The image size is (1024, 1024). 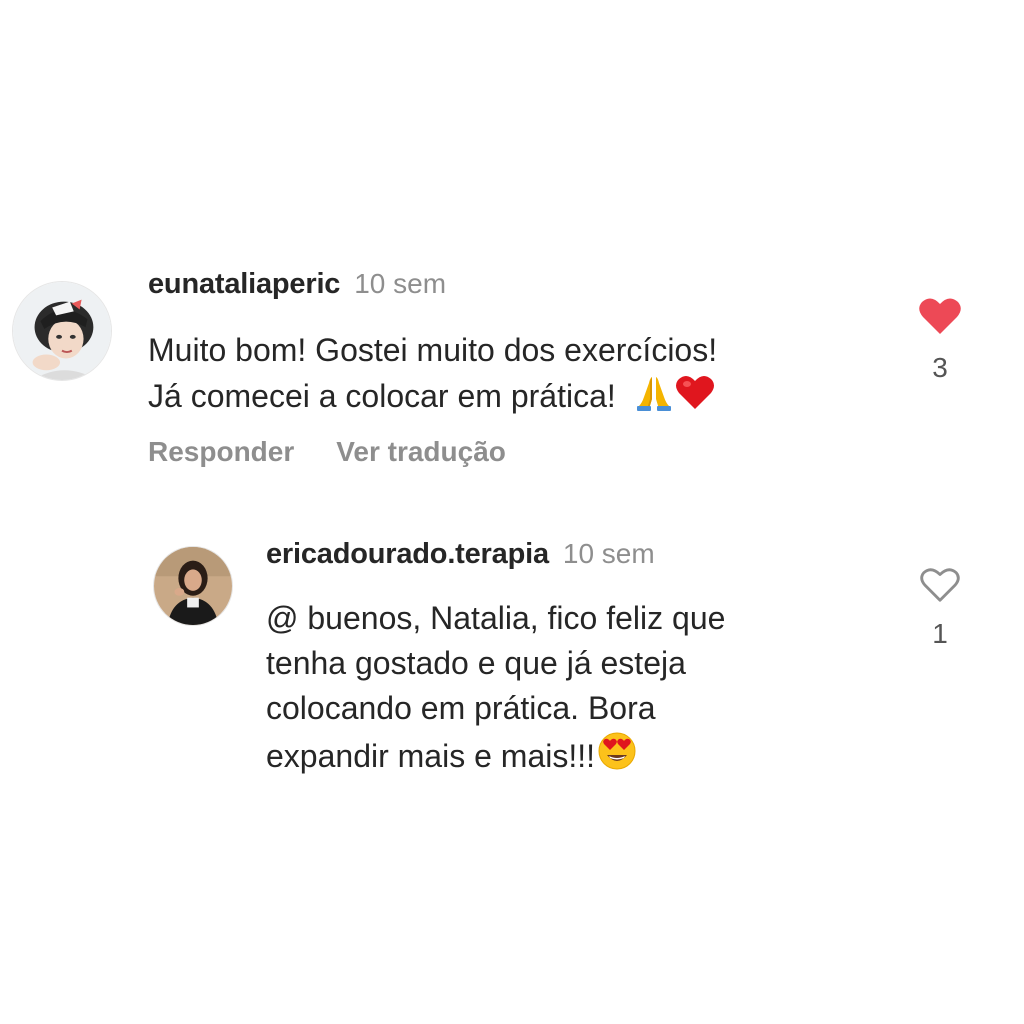 I want to click on comment-line-with-emoji: Já comecei a colocar em prática!, so click(x=432, y=396).